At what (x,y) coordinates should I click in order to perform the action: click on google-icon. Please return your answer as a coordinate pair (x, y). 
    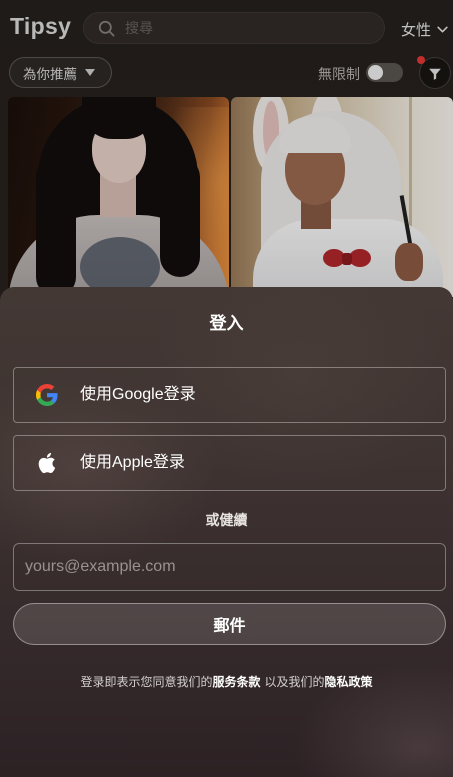
    Looking at the image, I should click on (47, 395).